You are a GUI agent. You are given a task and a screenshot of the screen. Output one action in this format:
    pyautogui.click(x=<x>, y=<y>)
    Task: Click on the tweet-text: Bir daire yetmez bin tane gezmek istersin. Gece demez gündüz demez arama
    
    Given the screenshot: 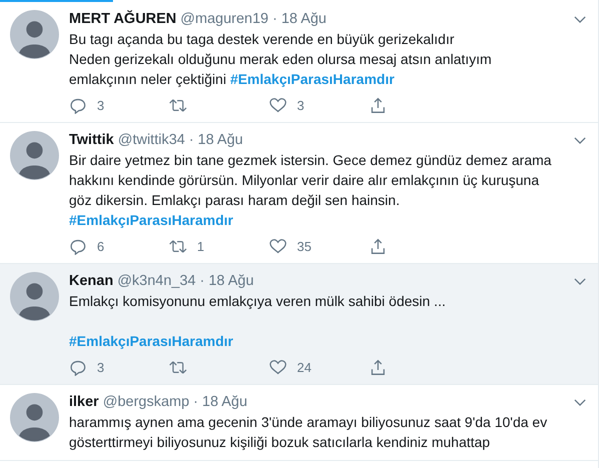 What is the action you would take?
    pyautogui.click(x=310, y=160)
    